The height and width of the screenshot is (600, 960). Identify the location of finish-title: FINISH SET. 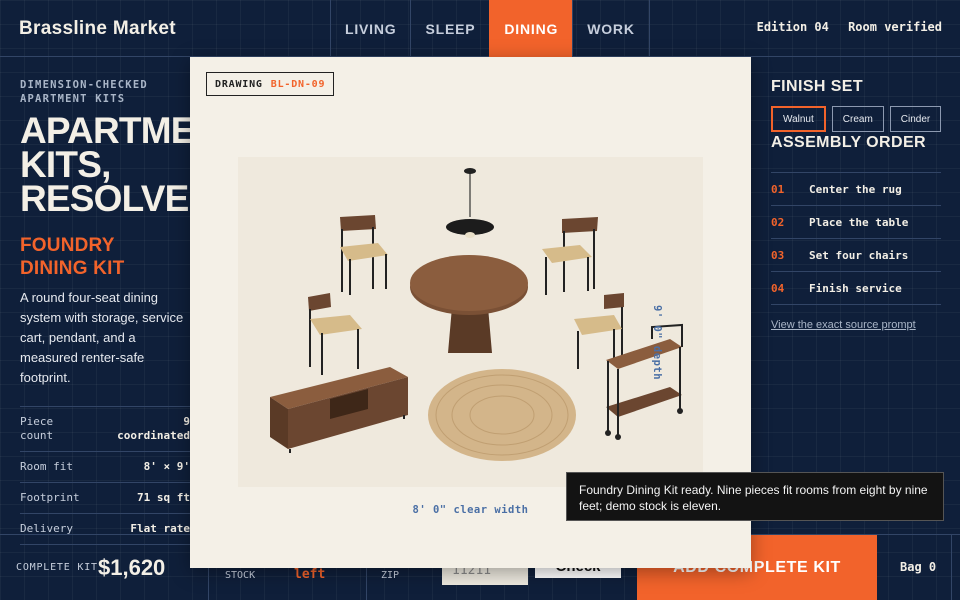
(817, 86).